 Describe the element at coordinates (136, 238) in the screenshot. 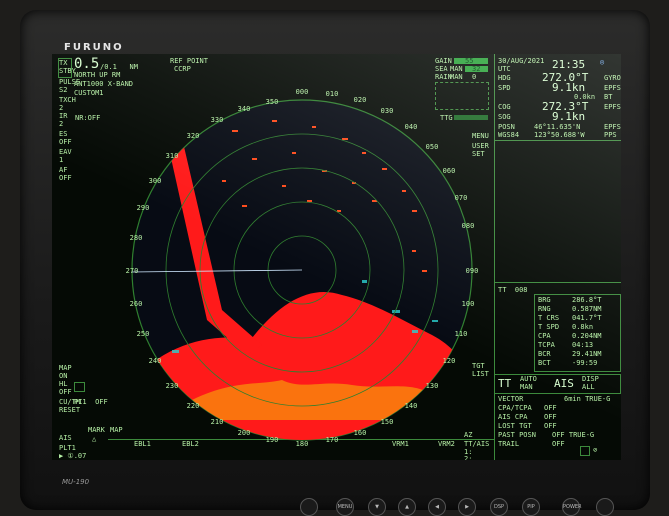

I see `bearing-280: 280` at that location.